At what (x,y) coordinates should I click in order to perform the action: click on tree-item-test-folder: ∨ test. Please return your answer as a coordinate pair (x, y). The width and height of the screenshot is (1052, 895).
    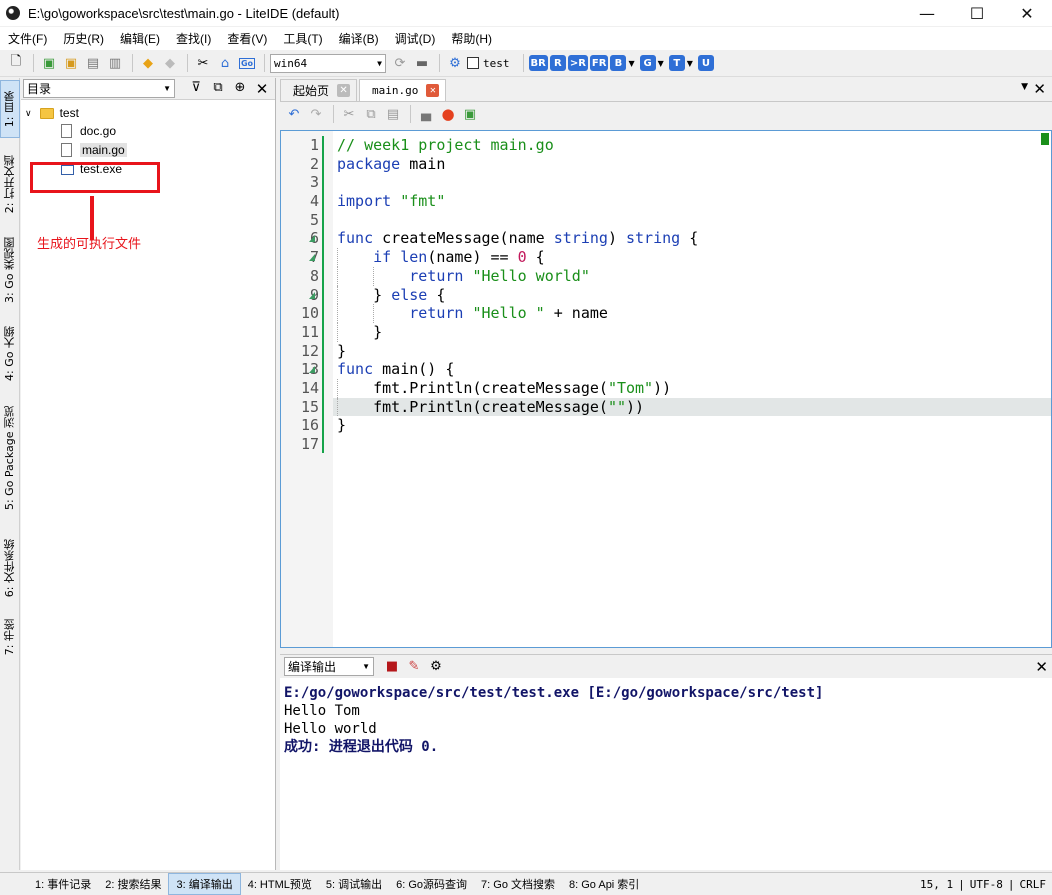
    Looking at the image, I should click on (52, 113).